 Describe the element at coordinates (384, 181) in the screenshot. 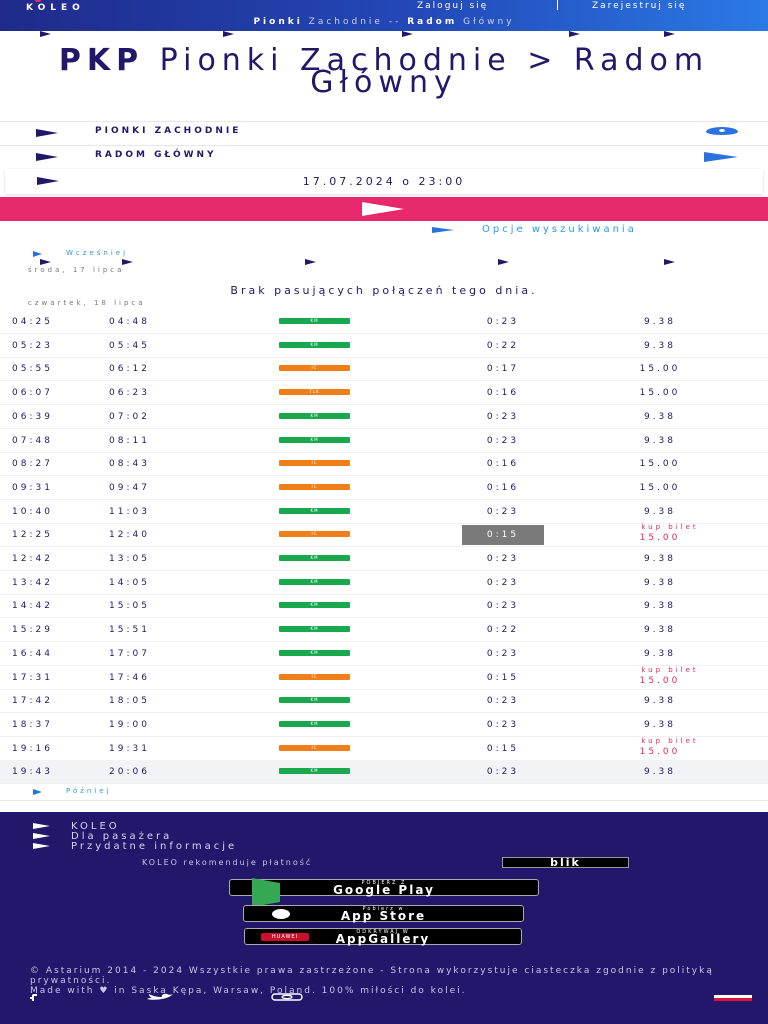

I see `datetime-field: 17.07.2024 o 23:00` at that location.